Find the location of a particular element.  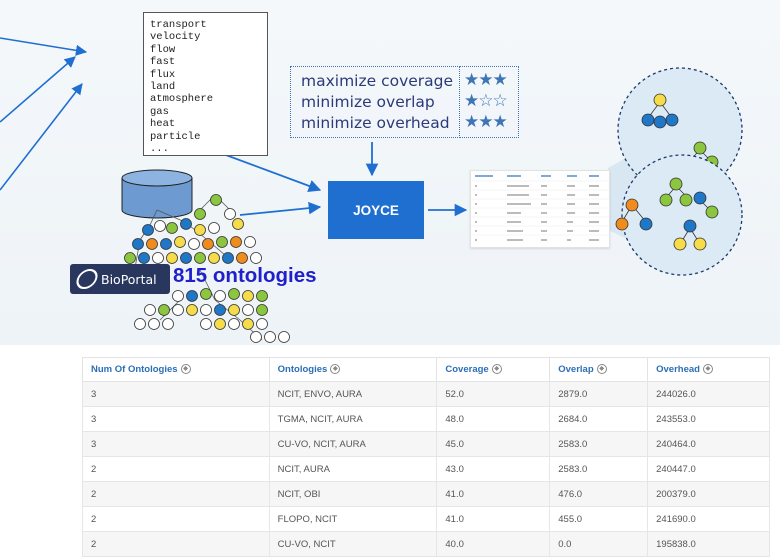

objective-coverage: maximize coverage is located at coordinates (377, 81).